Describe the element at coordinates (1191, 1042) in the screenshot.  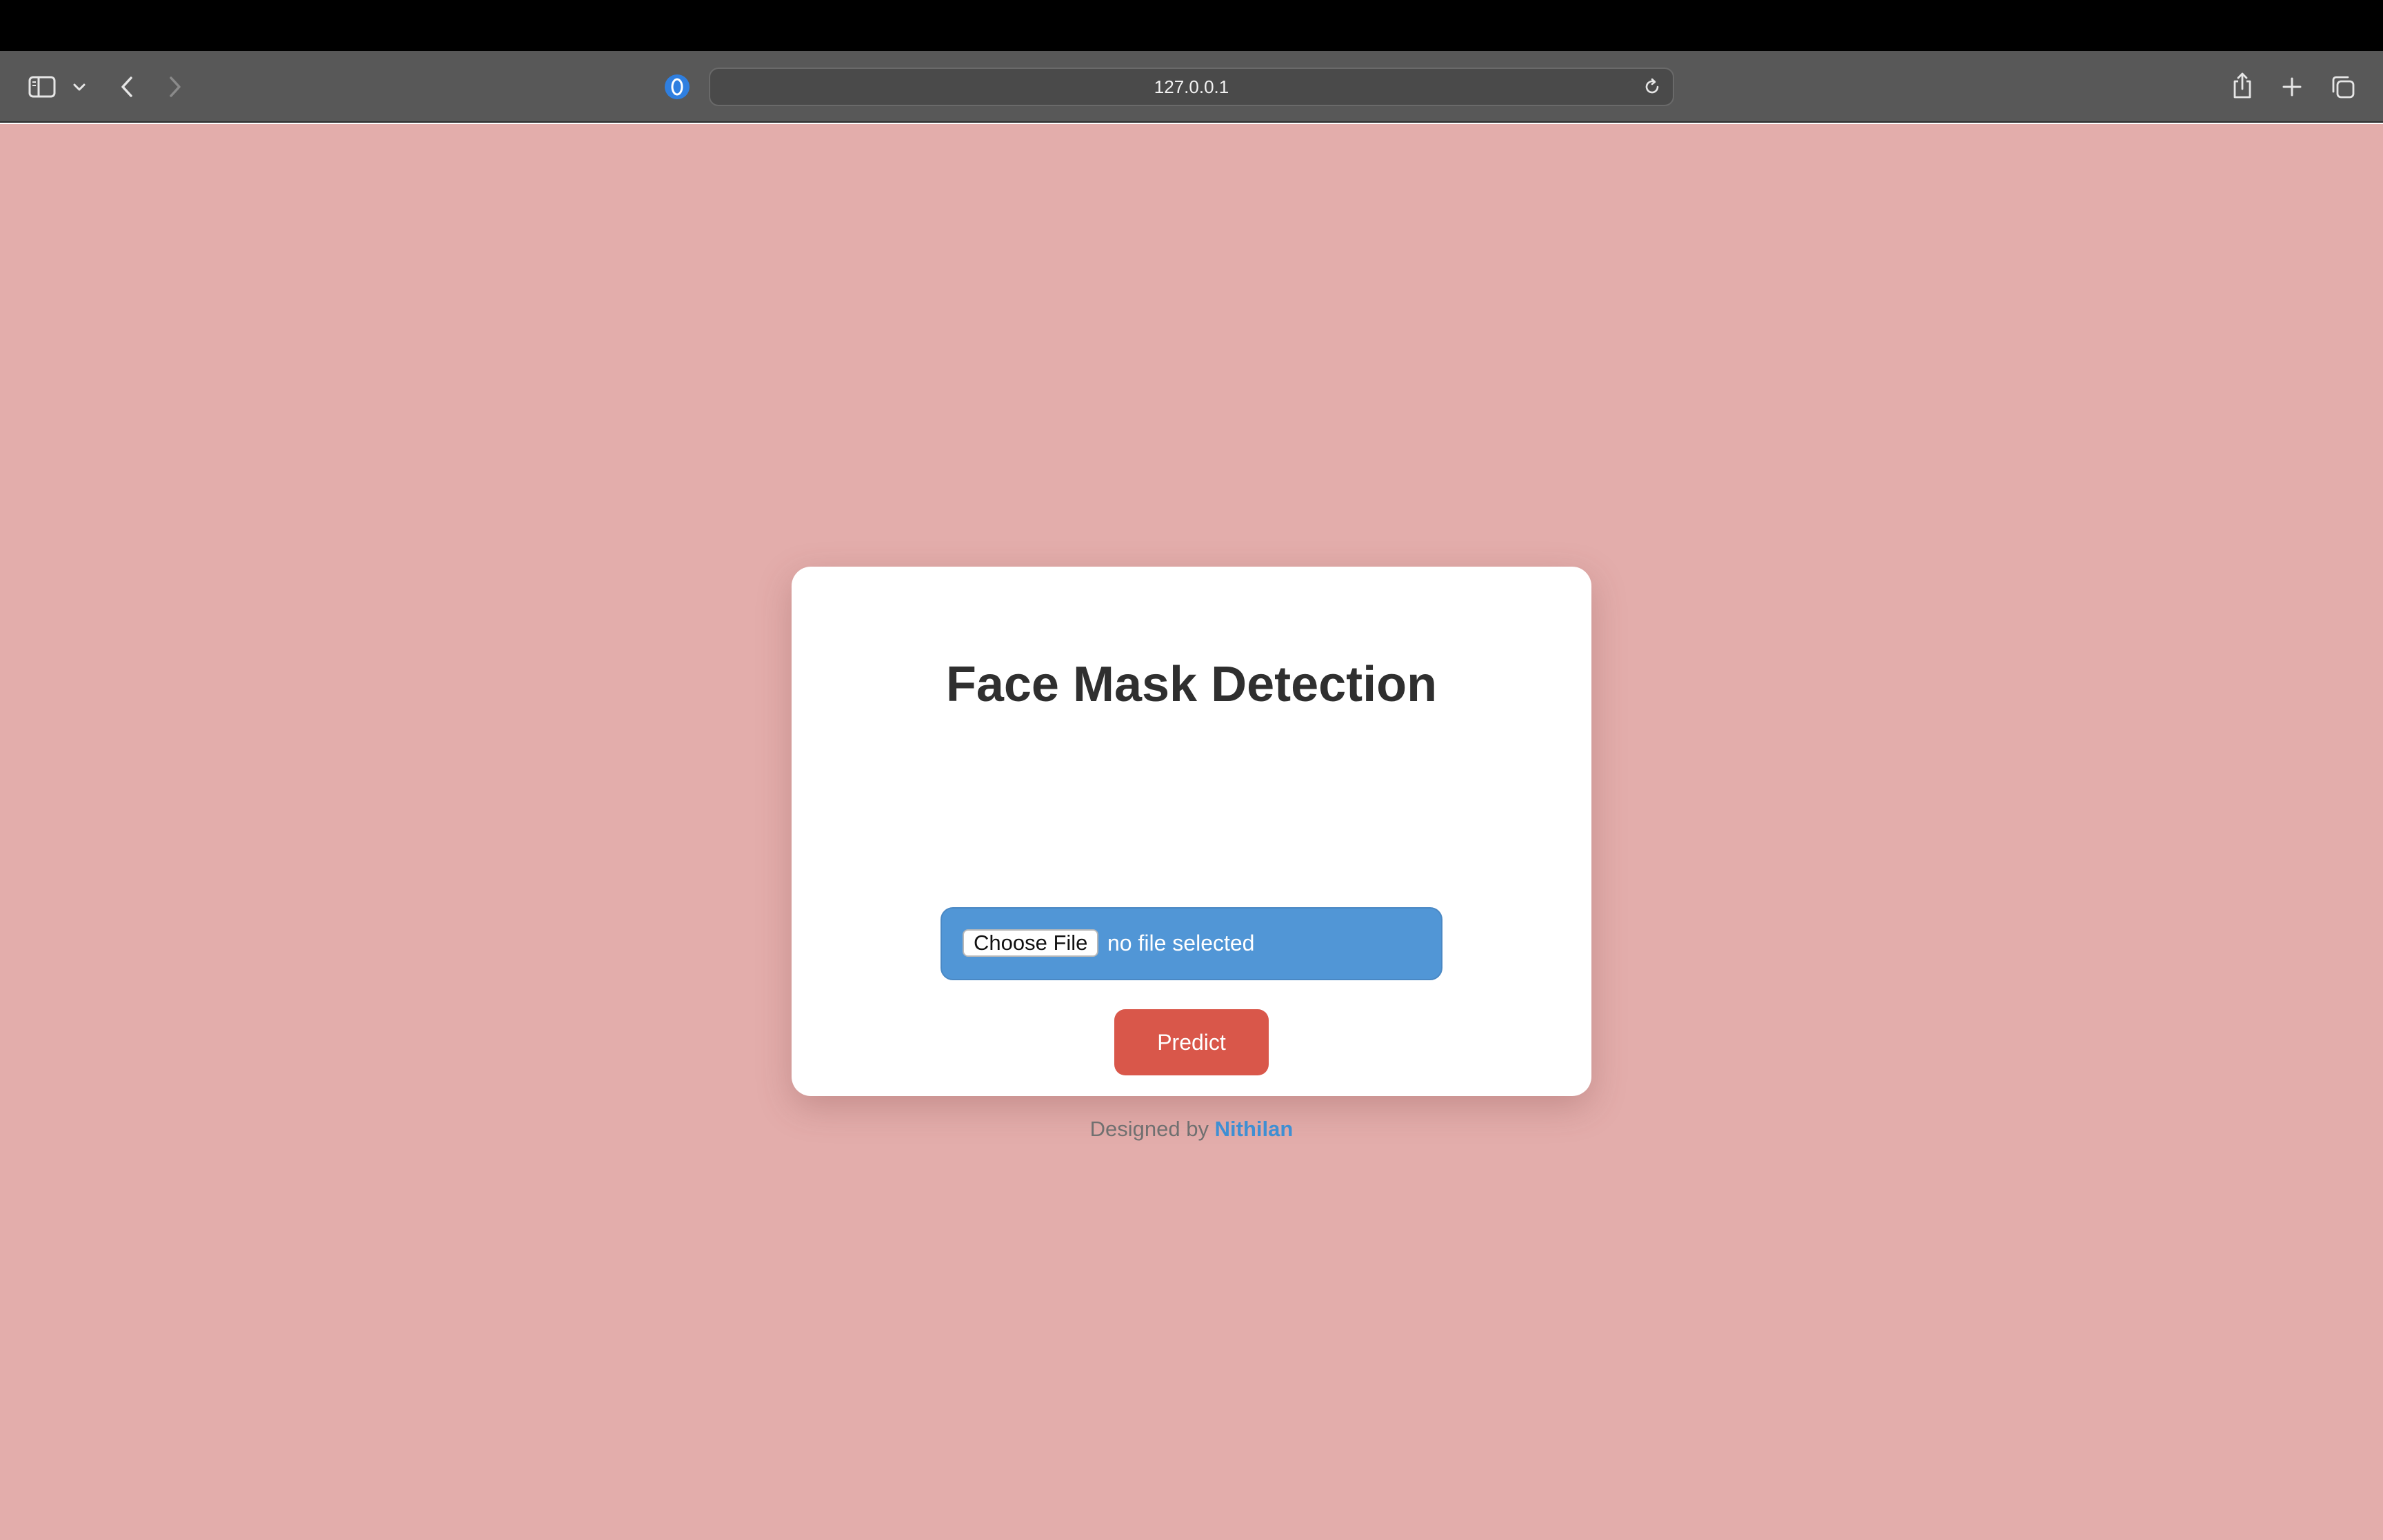
I see `predict-button: Predict` at that location.